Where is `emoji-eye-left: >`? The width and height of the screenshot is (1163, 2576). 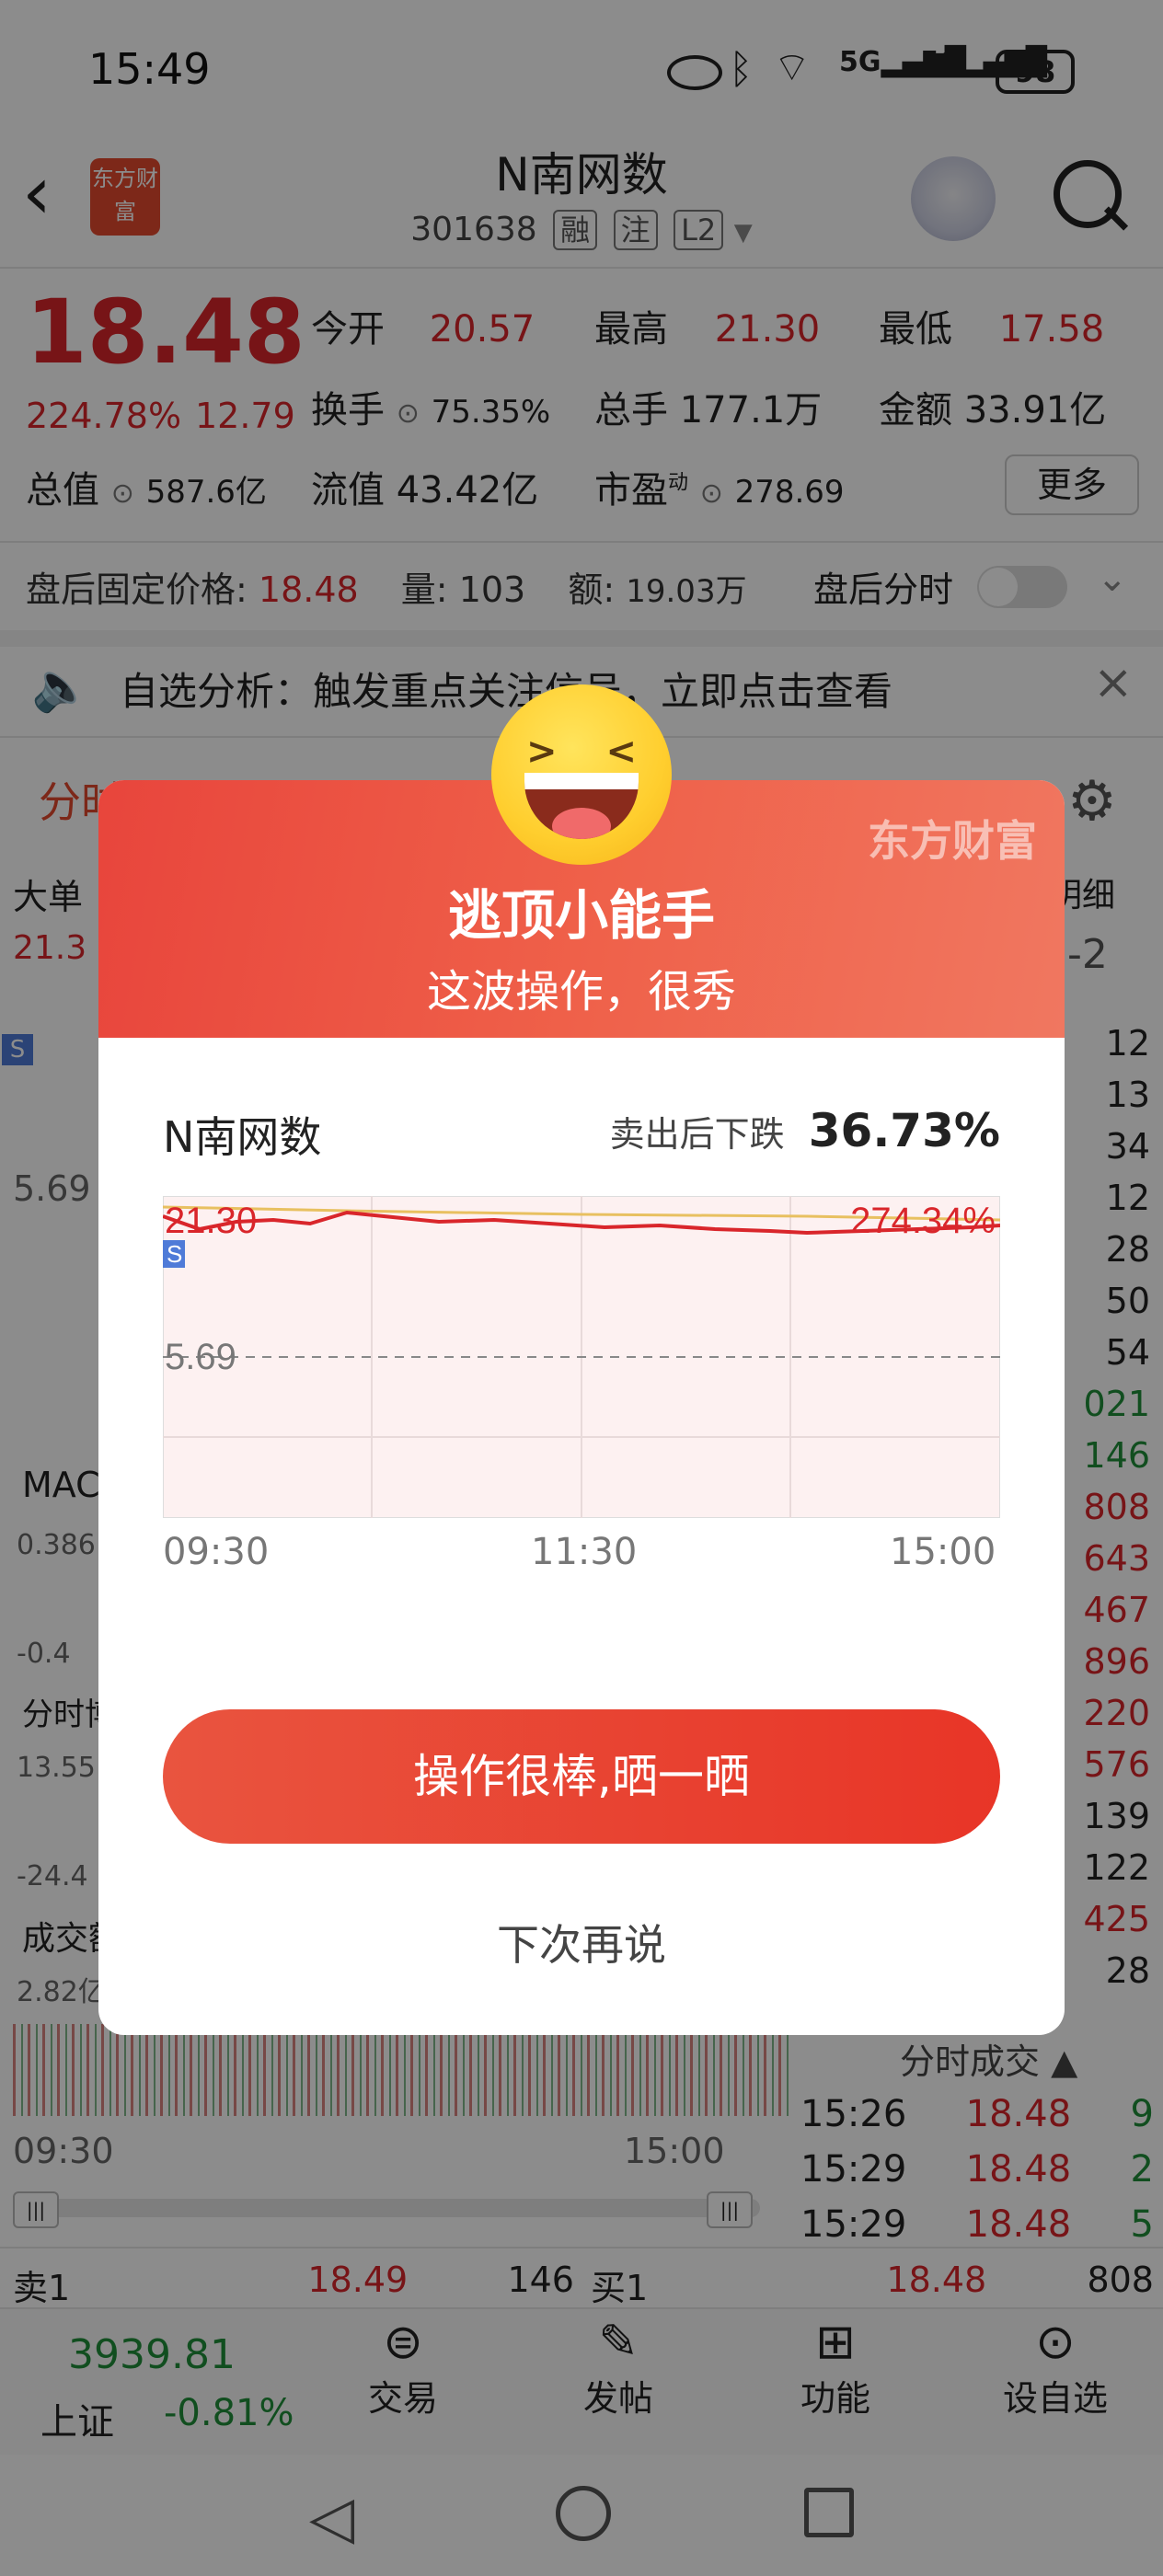 emoji-eye-left: > is located at coordinates (542, 751).